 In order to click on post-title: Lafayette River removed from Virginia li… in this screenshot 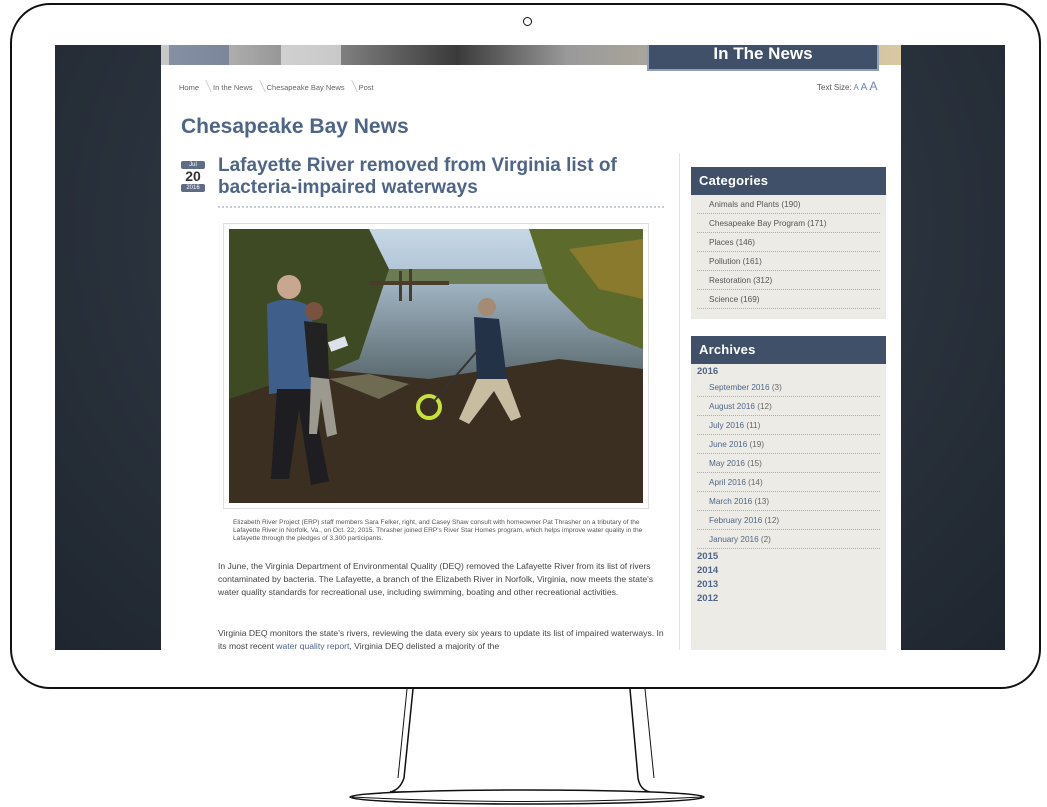, I will do `click(438, 177)`.